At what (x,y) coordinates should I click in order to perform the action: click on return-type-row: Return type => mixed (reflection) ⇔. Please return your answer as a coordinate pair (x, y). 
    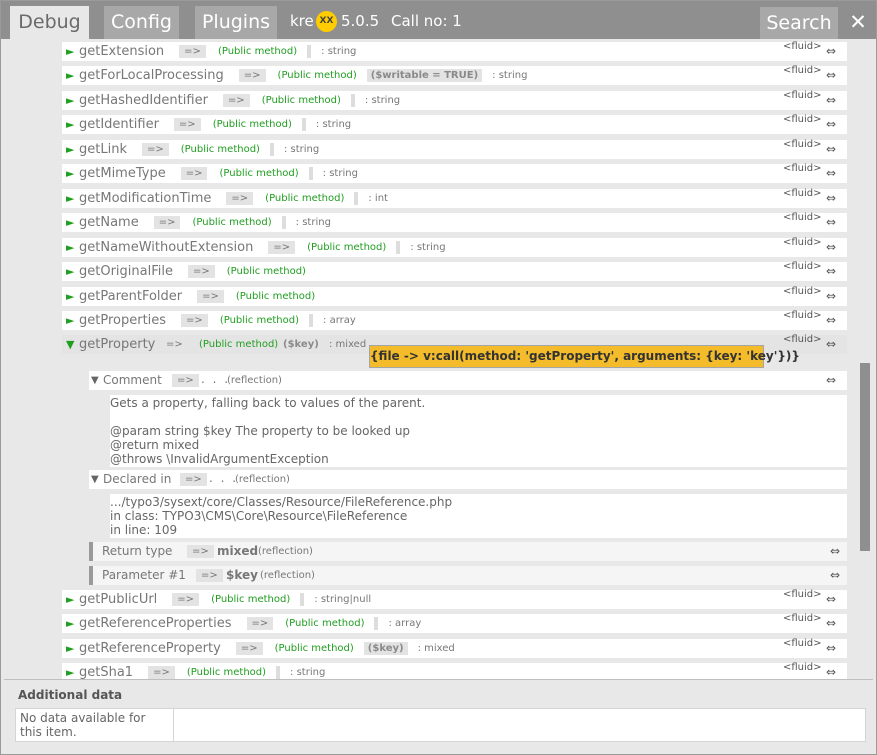
    Looking at the image, I should click on (468, 551).